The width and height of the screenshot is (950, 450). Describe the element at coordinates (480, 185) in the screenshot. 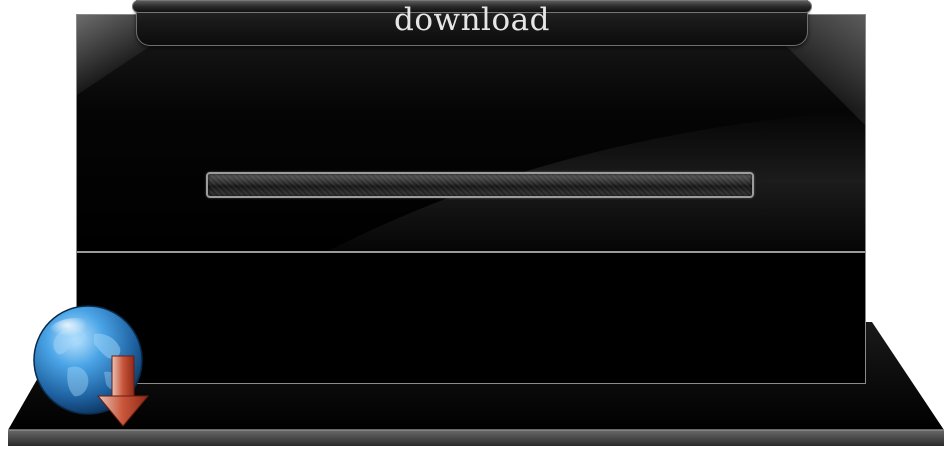

I see `download-progress-bar` at that location.